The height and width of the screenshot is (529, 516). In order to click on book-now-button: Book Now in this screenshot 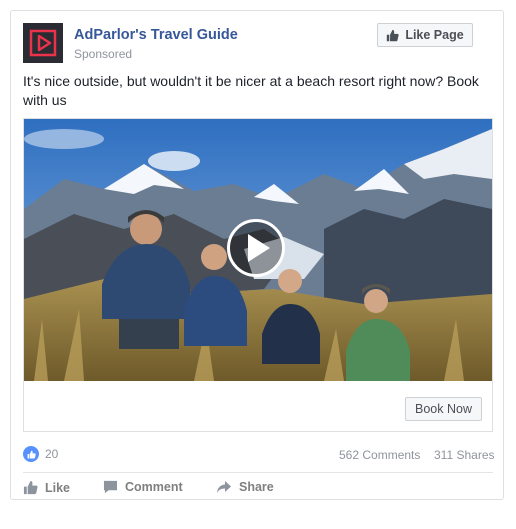, I will do `click(443, 409)`.